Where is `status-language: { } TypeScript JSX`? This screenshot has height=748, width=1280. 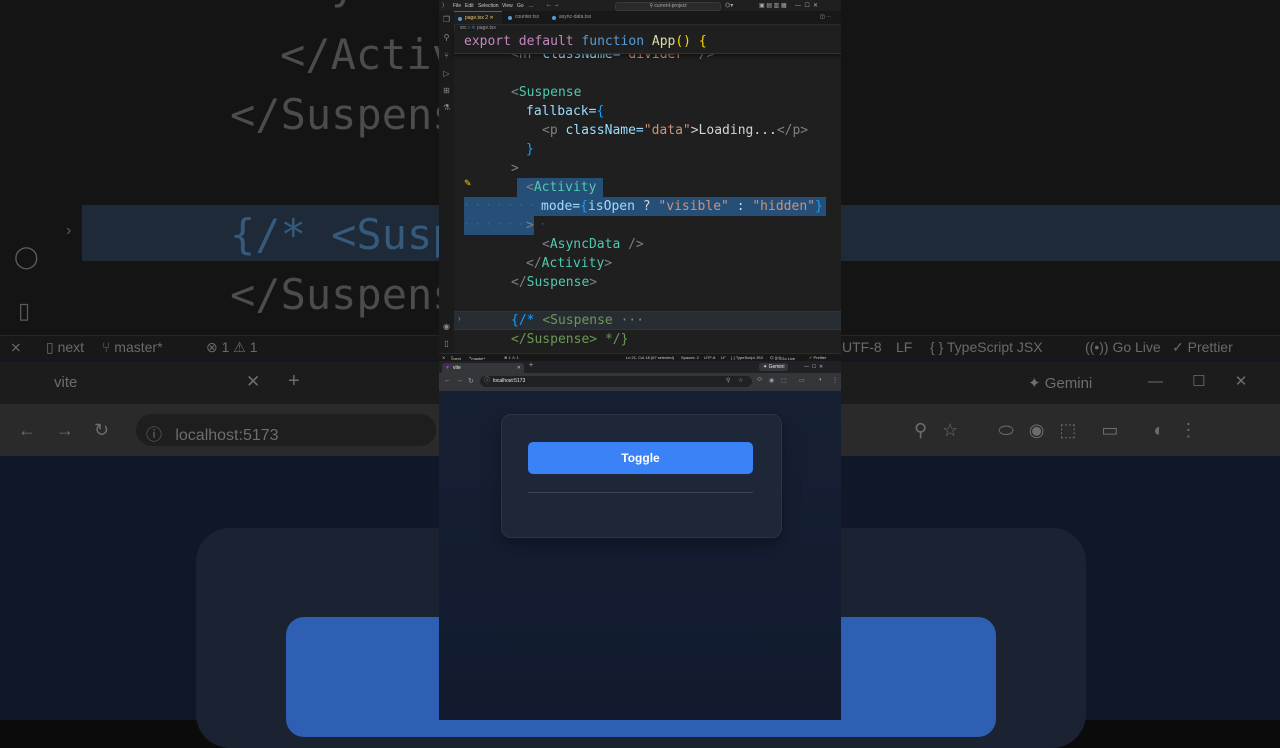 status-language: { } TypeScript JSX is located at coordinates (747, 357).